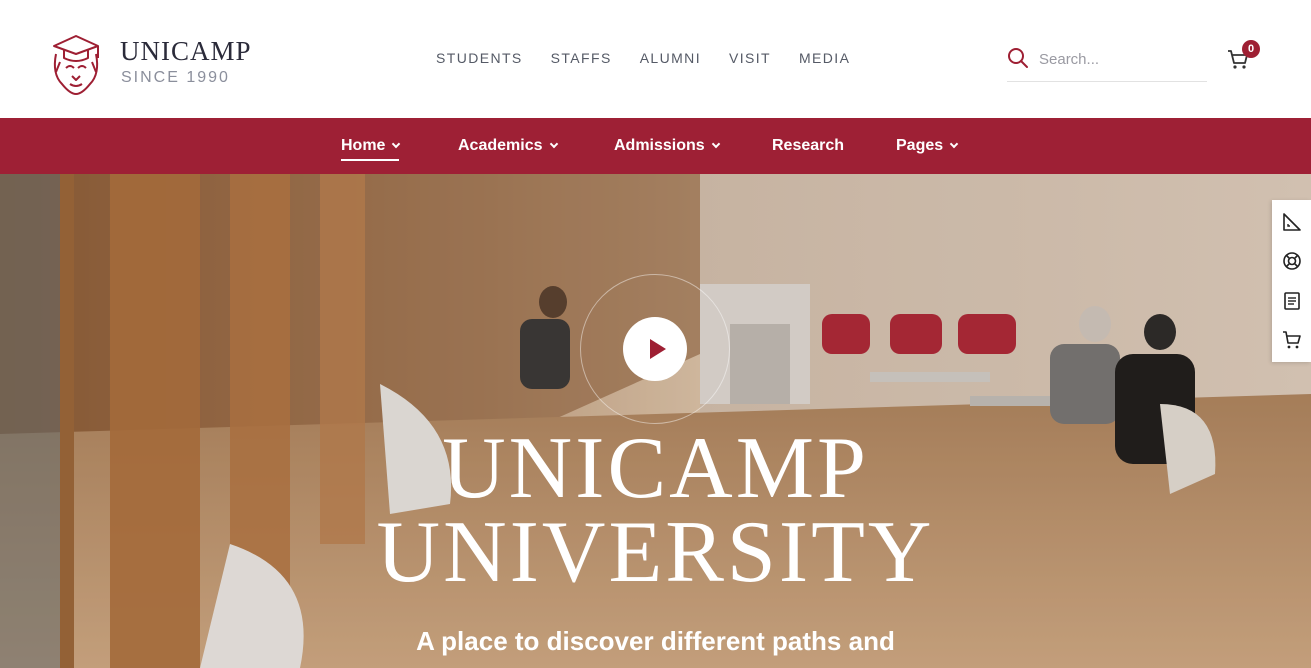 The width and height of the screenshot is (1311, 668). What do you see at coordinates (655, 552) in the screenshot?
I see `hero-title-line2: UNIVERSITY` at bounding box center [655, 552].